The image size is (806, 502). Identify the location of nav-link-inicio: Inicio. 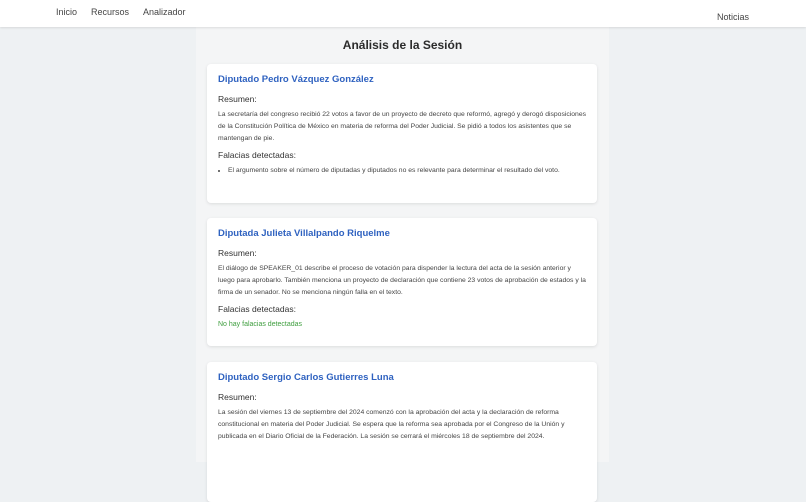
(66, 12).